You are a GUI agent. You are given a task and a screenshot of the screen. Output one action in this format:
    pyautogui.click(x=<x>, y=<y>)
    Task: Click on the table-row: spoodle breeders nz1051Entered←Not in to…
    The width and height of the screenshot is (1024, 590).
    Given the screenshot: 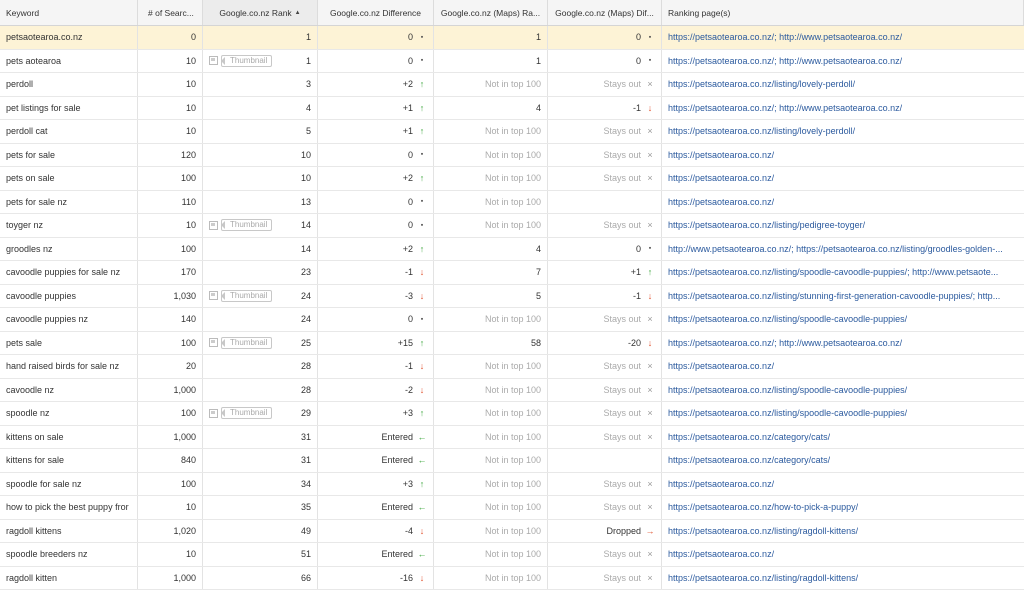 What is the action you would take?
    pyautogui.click(x=512, y=555)
    